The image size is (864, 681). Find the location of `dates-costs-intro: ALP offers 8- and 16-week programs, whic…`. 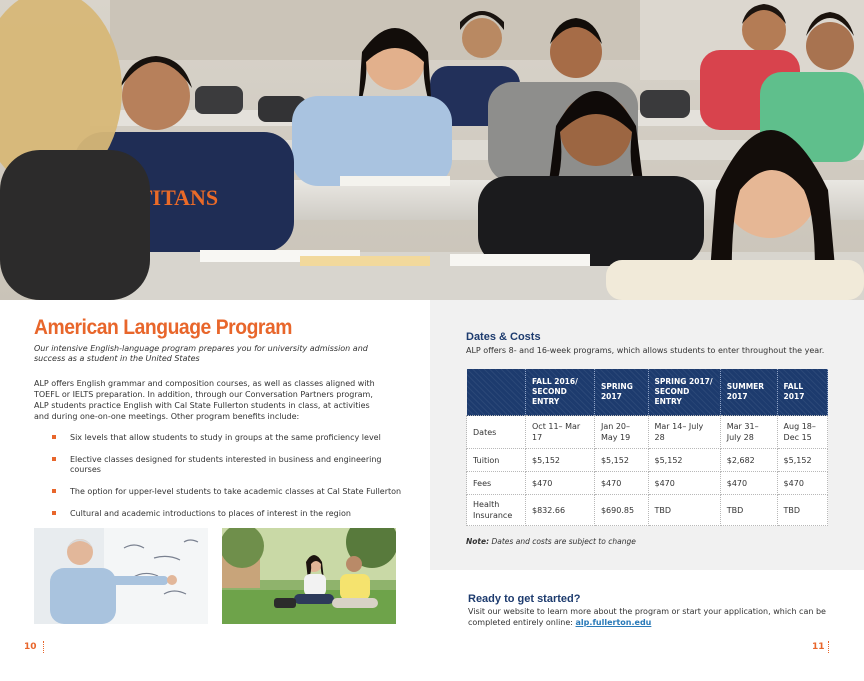

dates-costs-intro: ALP offers 8- and 16-week programs, whic… is located at coordinates (645, 350).